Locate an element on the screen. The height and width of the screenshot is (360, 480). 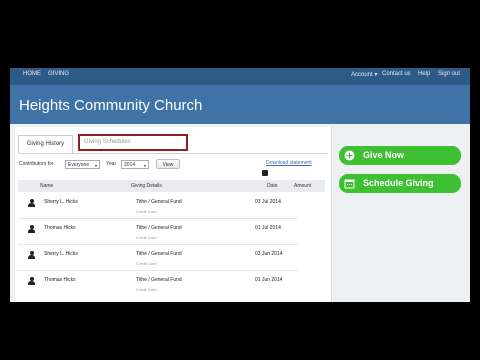
contributors-label: Contributors for is located at coordinates (36, 164).